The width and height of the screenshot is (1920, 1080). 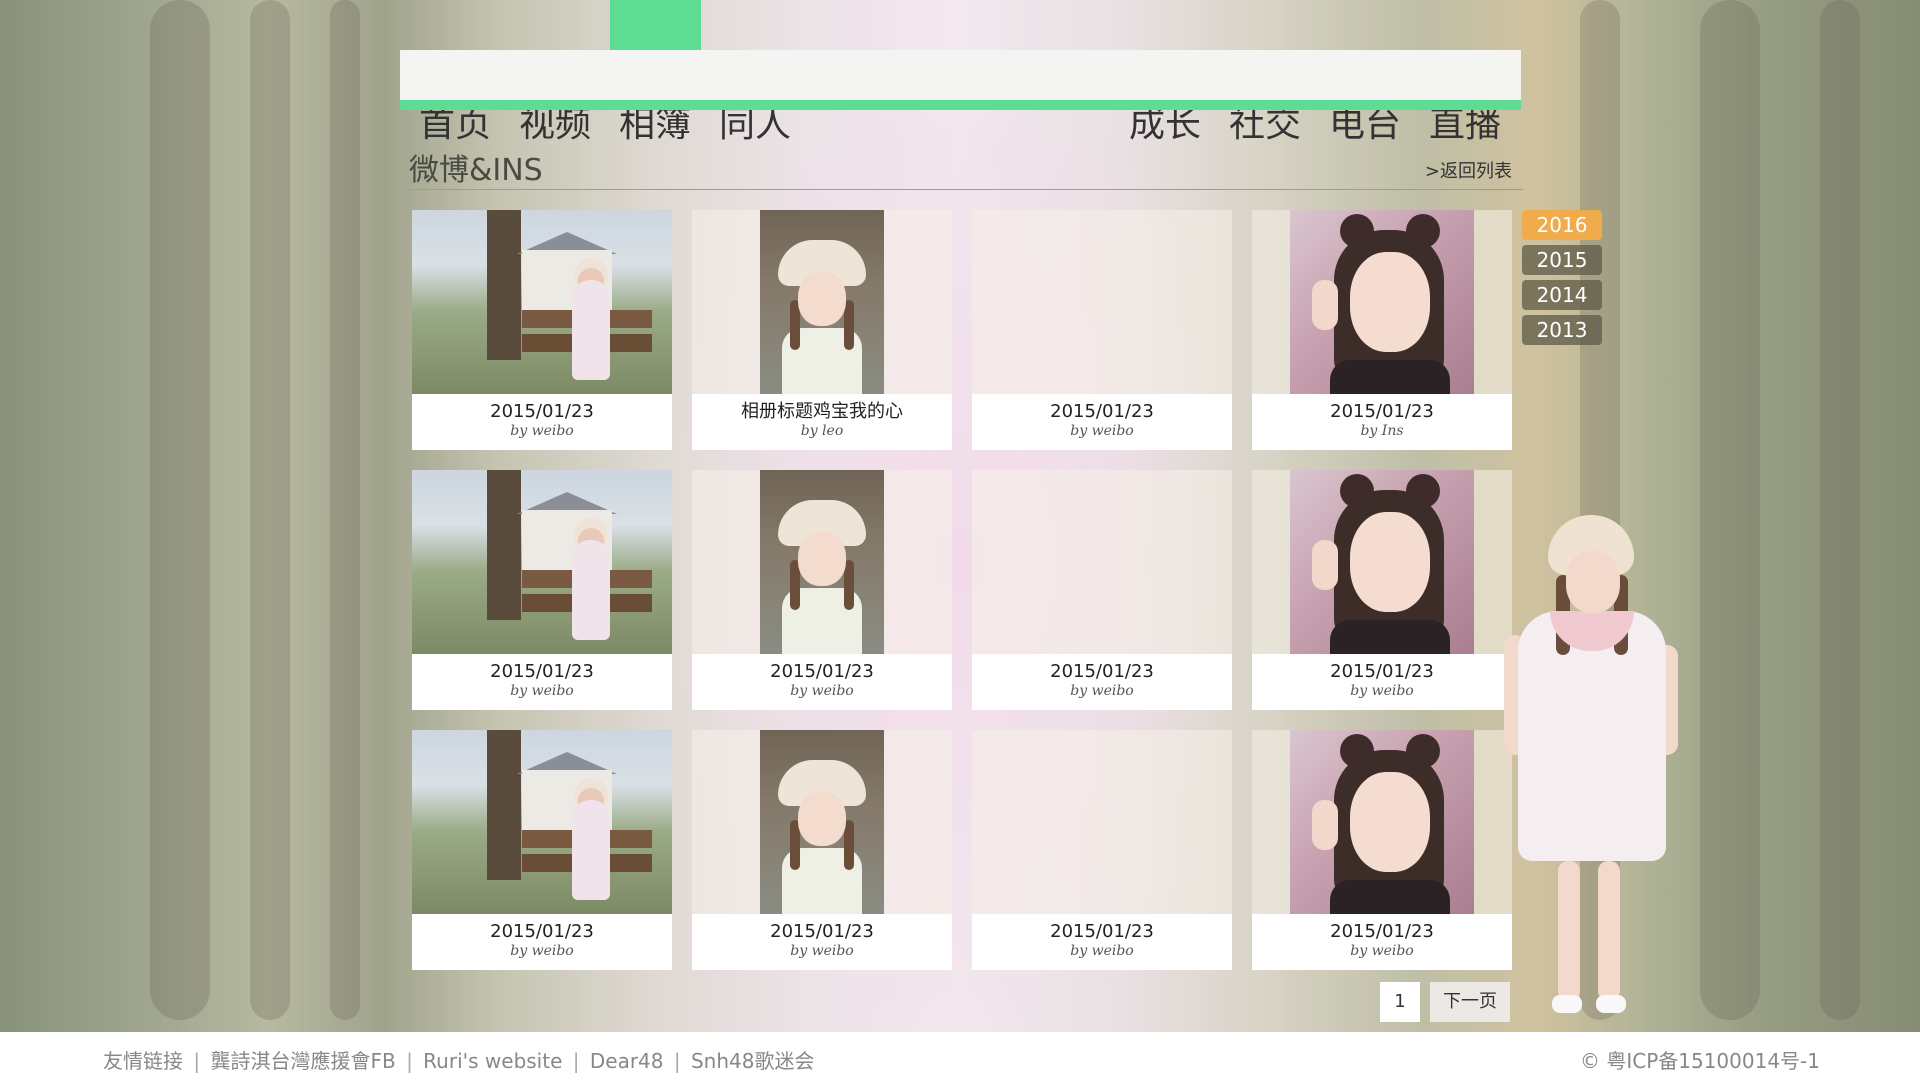 What do you see at coordinates (1382, 431) in the screenshot?
I see `album-source: by Ins` at bounding box center [1382, 431].